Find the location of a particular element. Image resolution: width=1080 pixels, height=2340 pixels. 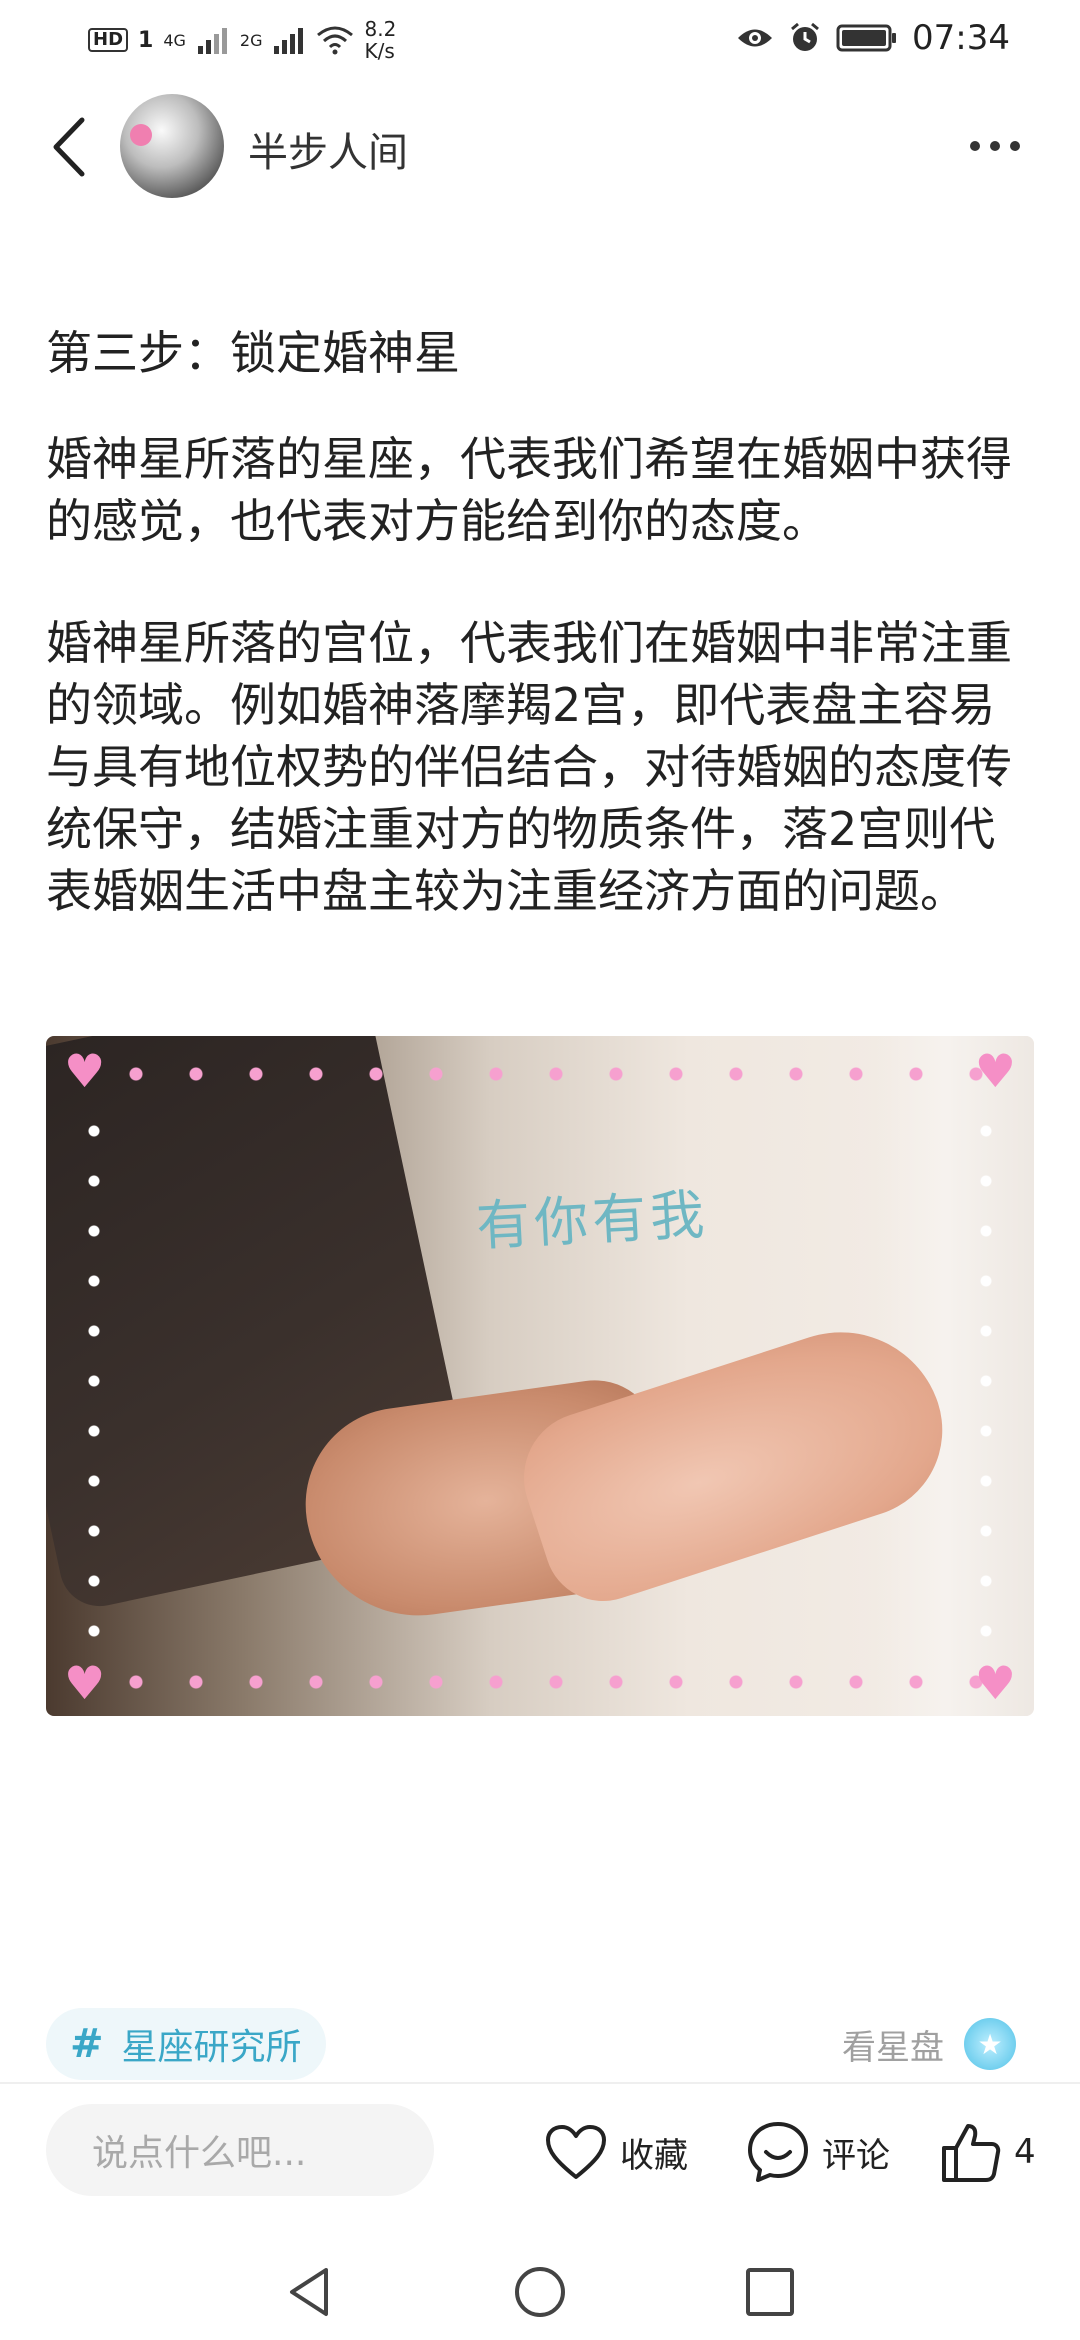

back-arrow-icon is located at coordinates (72, 147).